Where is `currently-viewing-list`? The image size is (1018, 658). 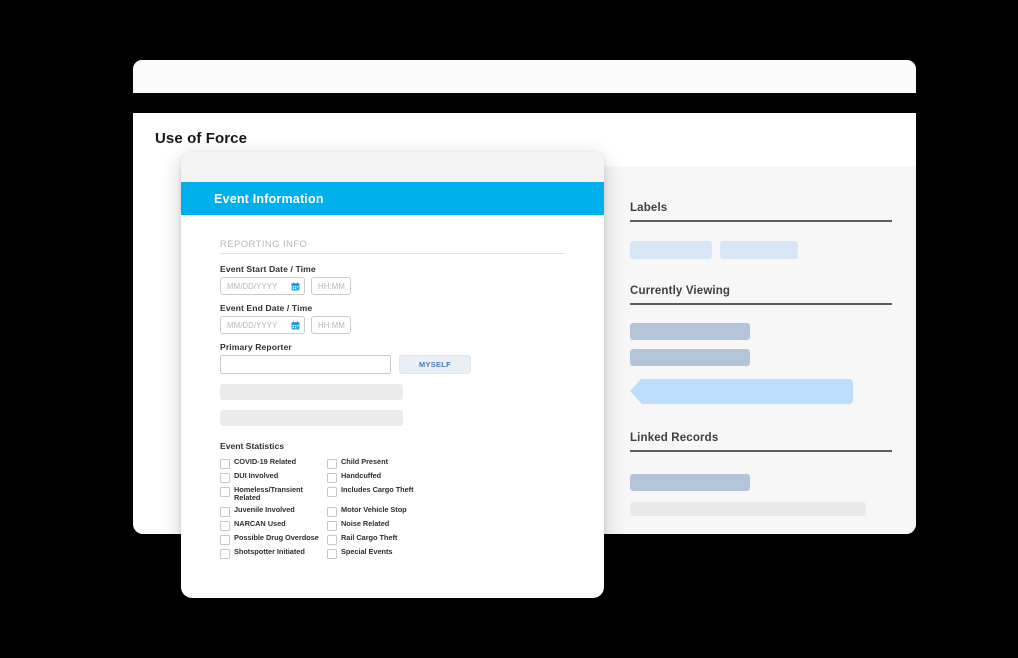
currently-viewing-list is located at coordinates (761, 363).